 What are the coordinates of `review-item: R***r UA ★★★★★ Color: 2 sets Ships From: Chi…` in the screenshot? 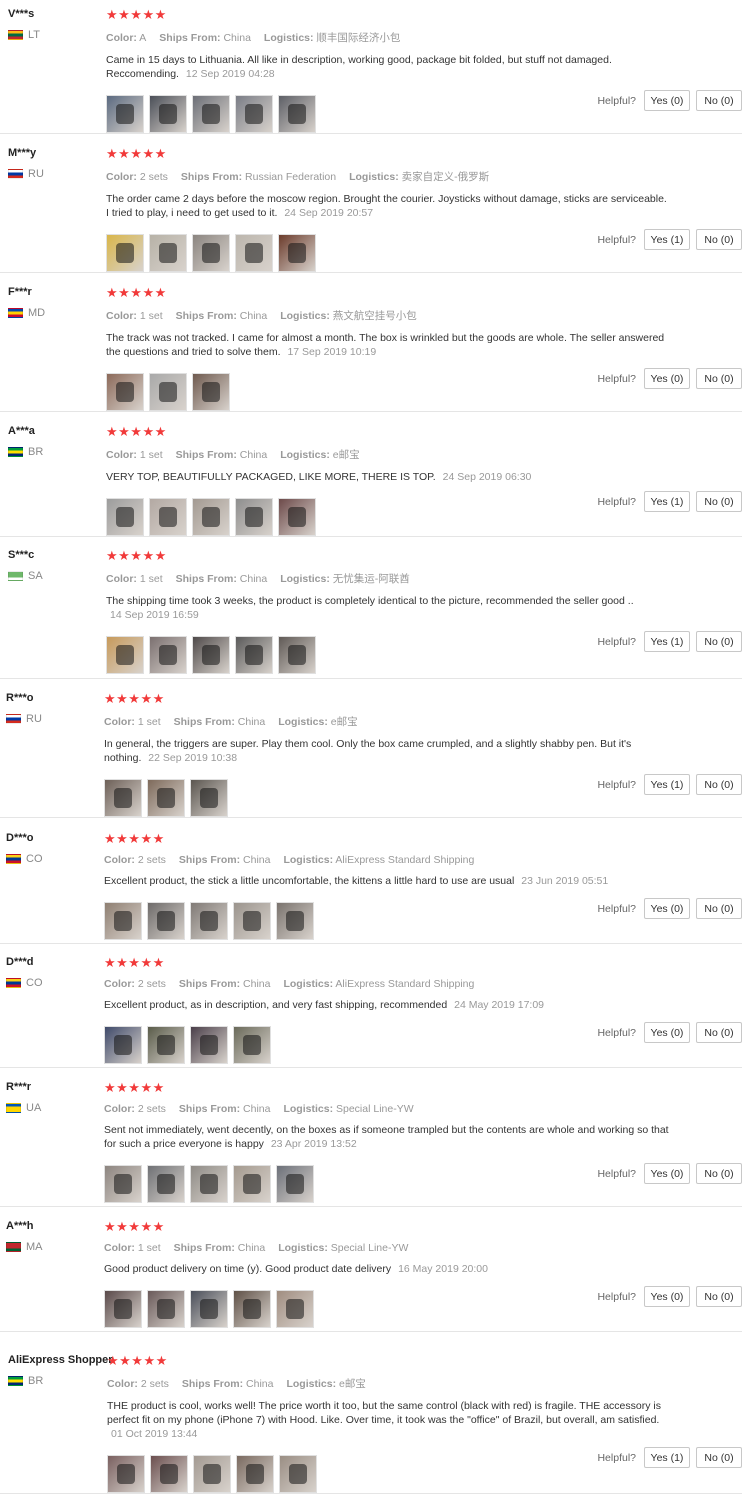 It's located at (371, 1144).